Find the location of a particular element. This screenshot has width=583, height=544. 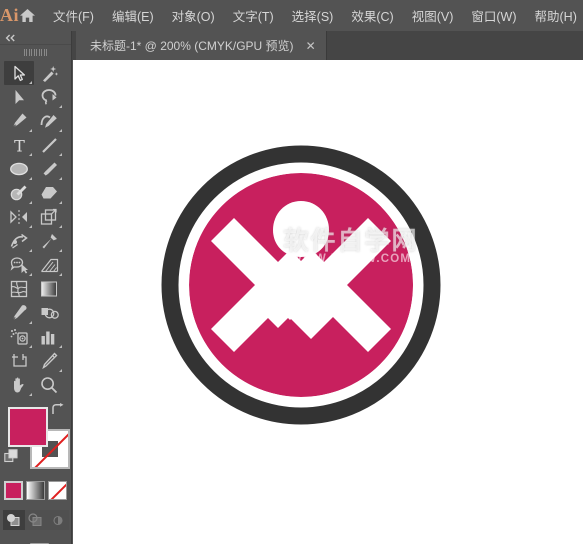

gradient-tool is located at coordinates (49, 289).